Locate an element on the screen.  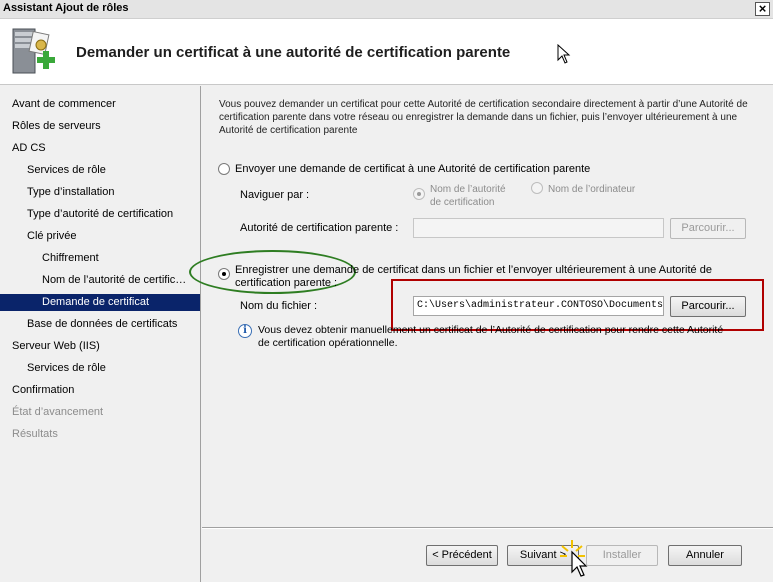
nav-item-before-you-begin: Avant de commencer is located at coordinates (104, 104).